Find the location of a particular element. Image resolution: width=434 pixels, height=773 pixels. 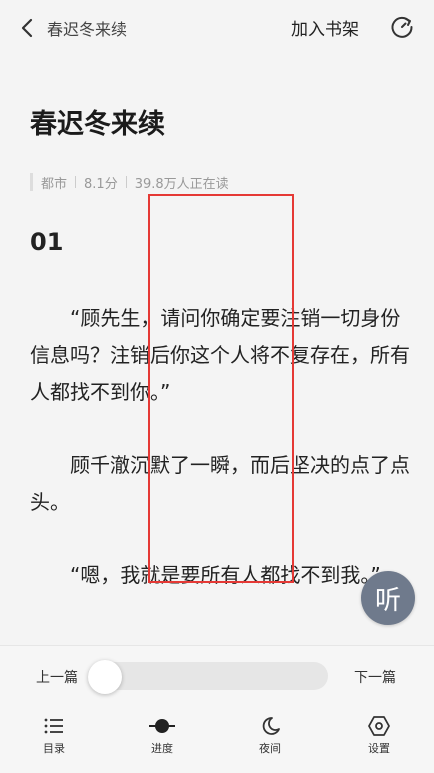

settings-icon is located at coordinates (379, 726).